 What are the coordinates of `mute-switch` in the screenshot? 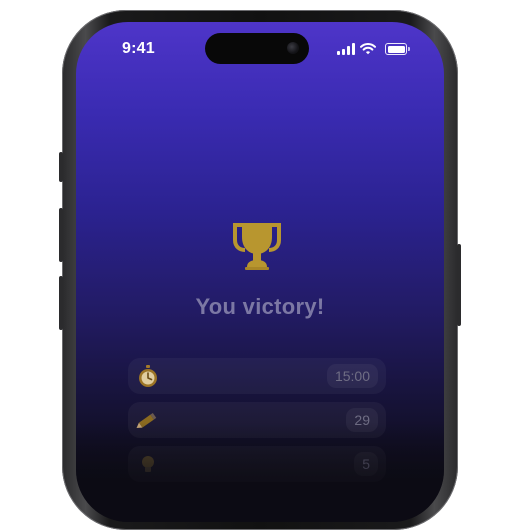 It's located at (61, 167).